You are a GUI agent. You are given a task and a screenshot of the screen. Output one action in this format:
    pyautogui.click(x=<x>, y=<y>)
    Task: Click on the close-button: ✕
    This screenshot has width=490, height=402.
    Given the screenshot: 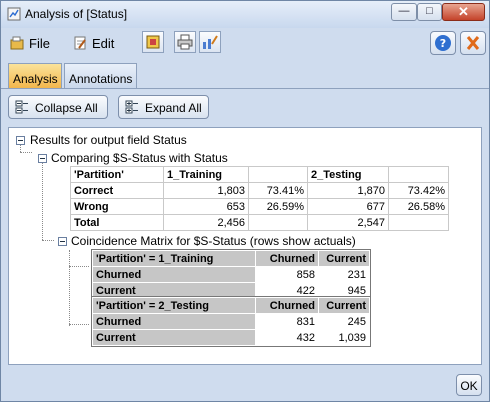 What is the action you would take?
    pyautogui.click(x=463, y=12)
    